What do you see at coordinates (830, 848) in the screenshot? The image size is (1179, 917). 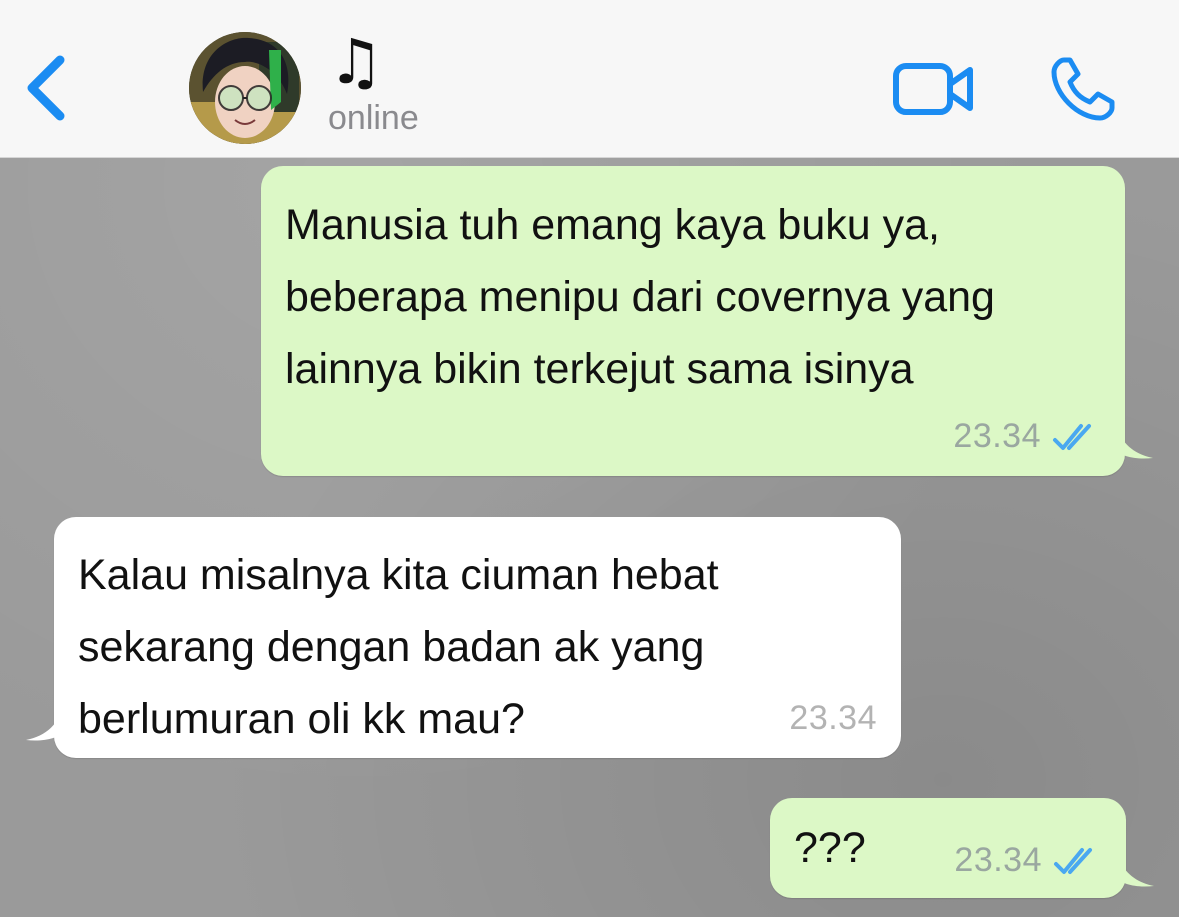 I see `message-text: ???` at bounding box center [830, 848].